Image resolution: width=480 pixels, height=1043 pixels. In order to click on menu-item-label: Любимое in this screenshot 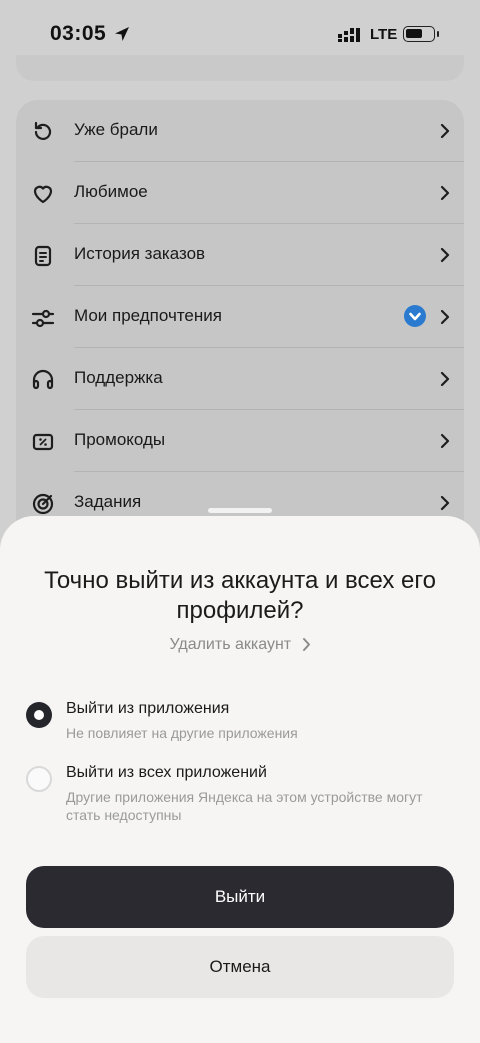, I will do `click(111, 191)`.